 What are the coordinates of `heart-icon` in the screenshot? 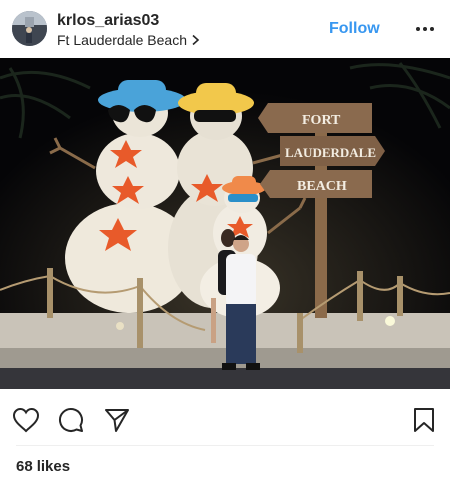 It's located at (26, 420).